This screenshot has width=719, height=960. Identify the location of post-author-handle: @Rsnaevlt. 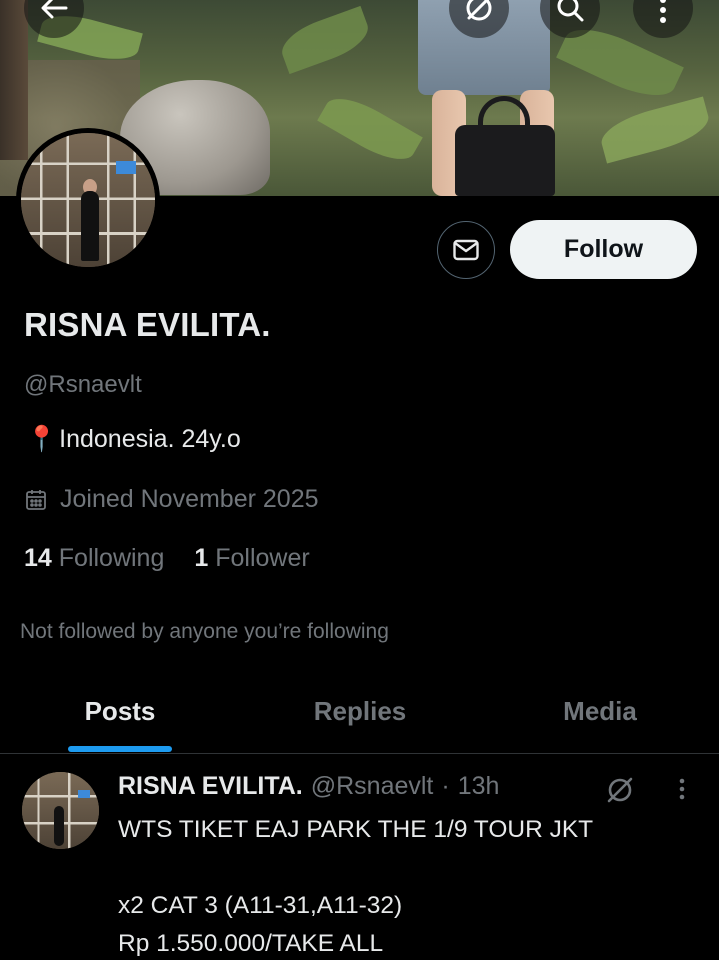
(372, 786).